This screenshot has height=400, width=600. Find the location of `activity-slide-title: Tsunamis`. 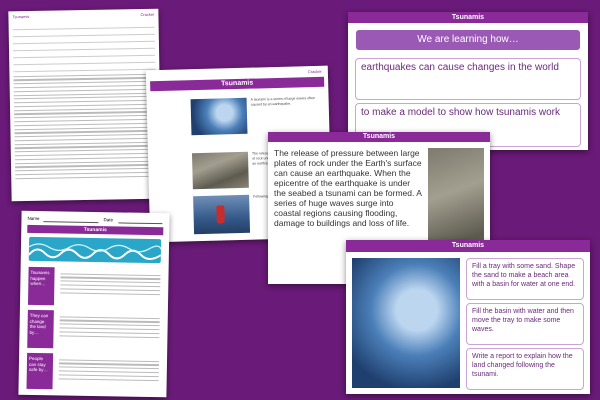

activity-slide-title: Tsunamis is located at coordinates (468, 246).